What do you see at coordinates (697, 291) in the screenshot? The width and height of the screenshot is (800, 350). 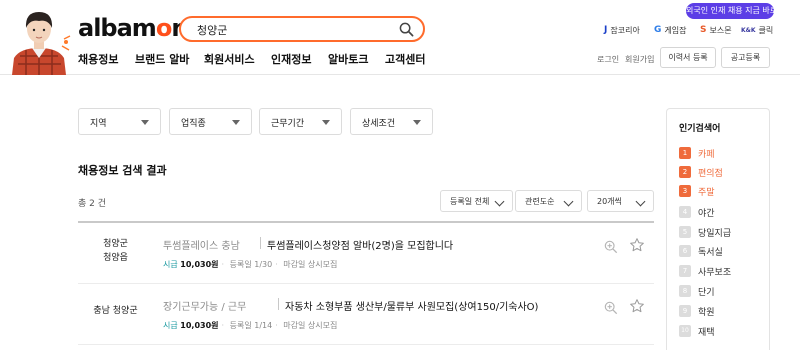 I see `popular-keyword-item: 8 단기` at bounding box center [697, 291].